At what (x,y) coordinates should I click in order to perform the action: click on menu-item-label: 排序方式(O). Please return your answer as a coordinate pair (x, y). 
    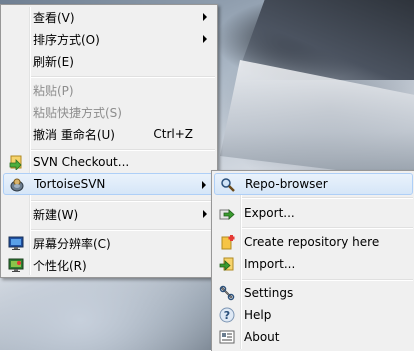
    Looking at the image, I should click on (66, 39).